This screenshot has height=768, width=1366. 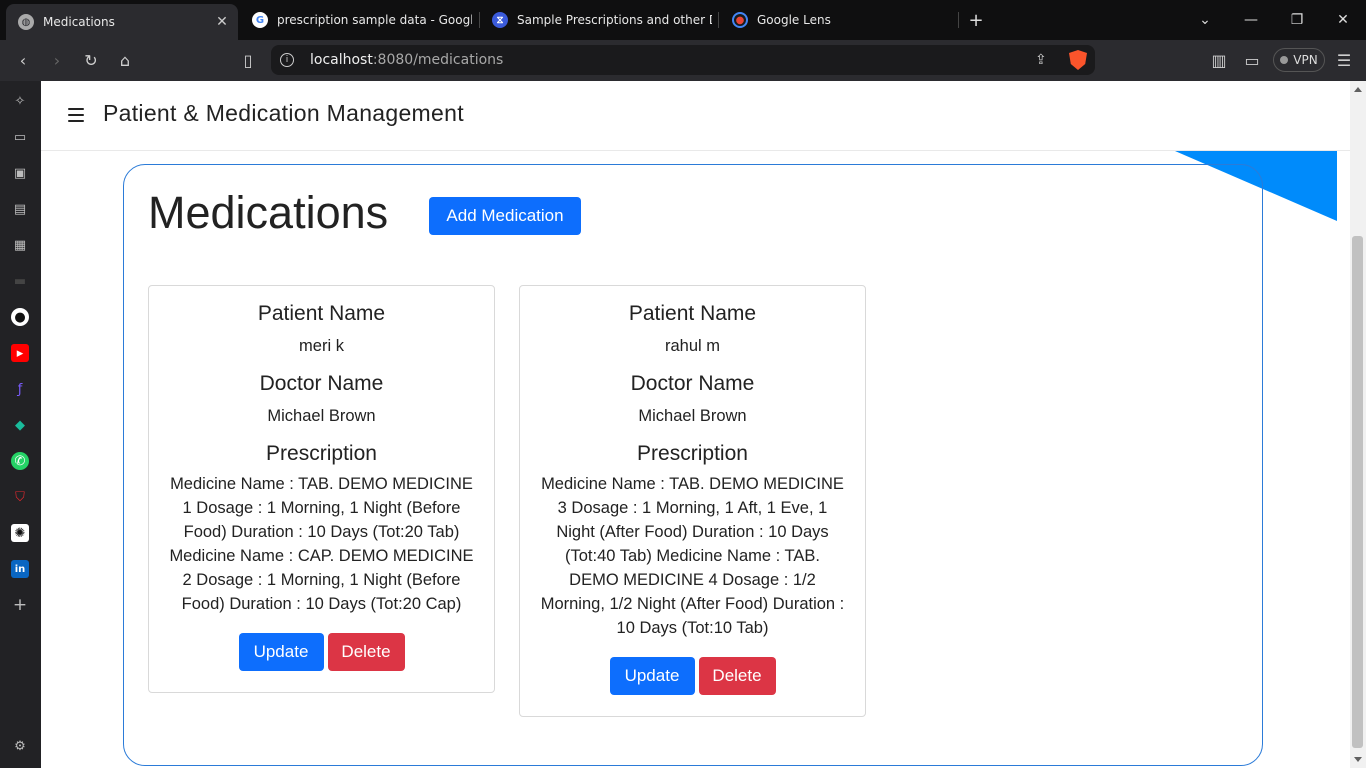 What do you see at coordinates (26, 22) in the screenshot?
I see `globe-icon: ◍` at bounding box center [26, 22].